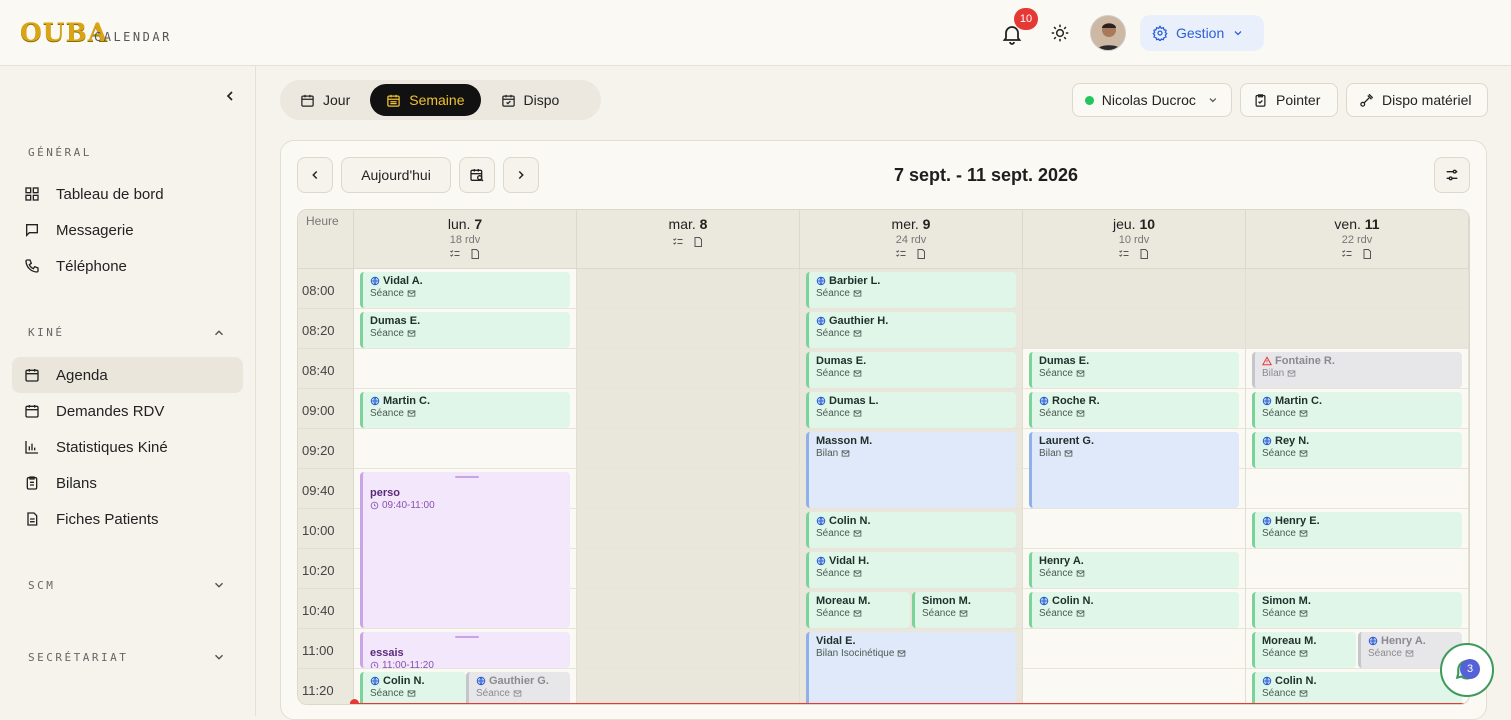 This screenshot has width=1511, height=720. I want to click on sidebar-item-fiches-patients: Fiches Patients, so click(127, 519).